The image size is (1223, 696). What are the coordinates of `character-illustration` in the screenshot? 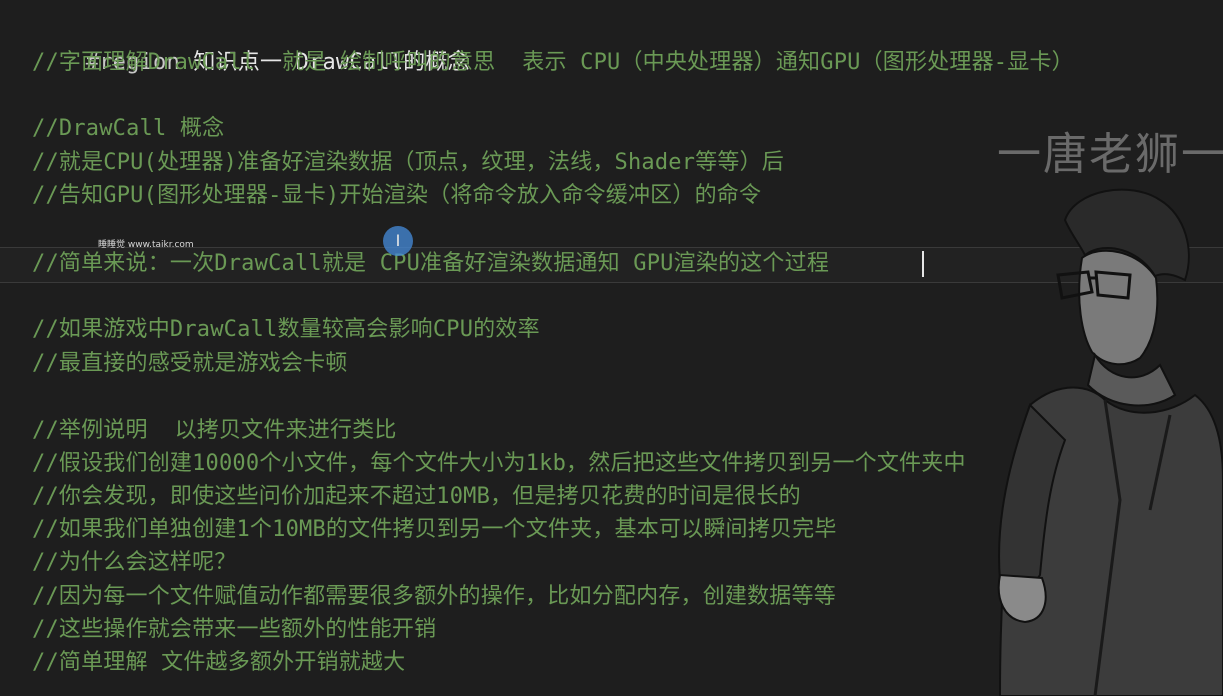 It's located at (1110, 442).